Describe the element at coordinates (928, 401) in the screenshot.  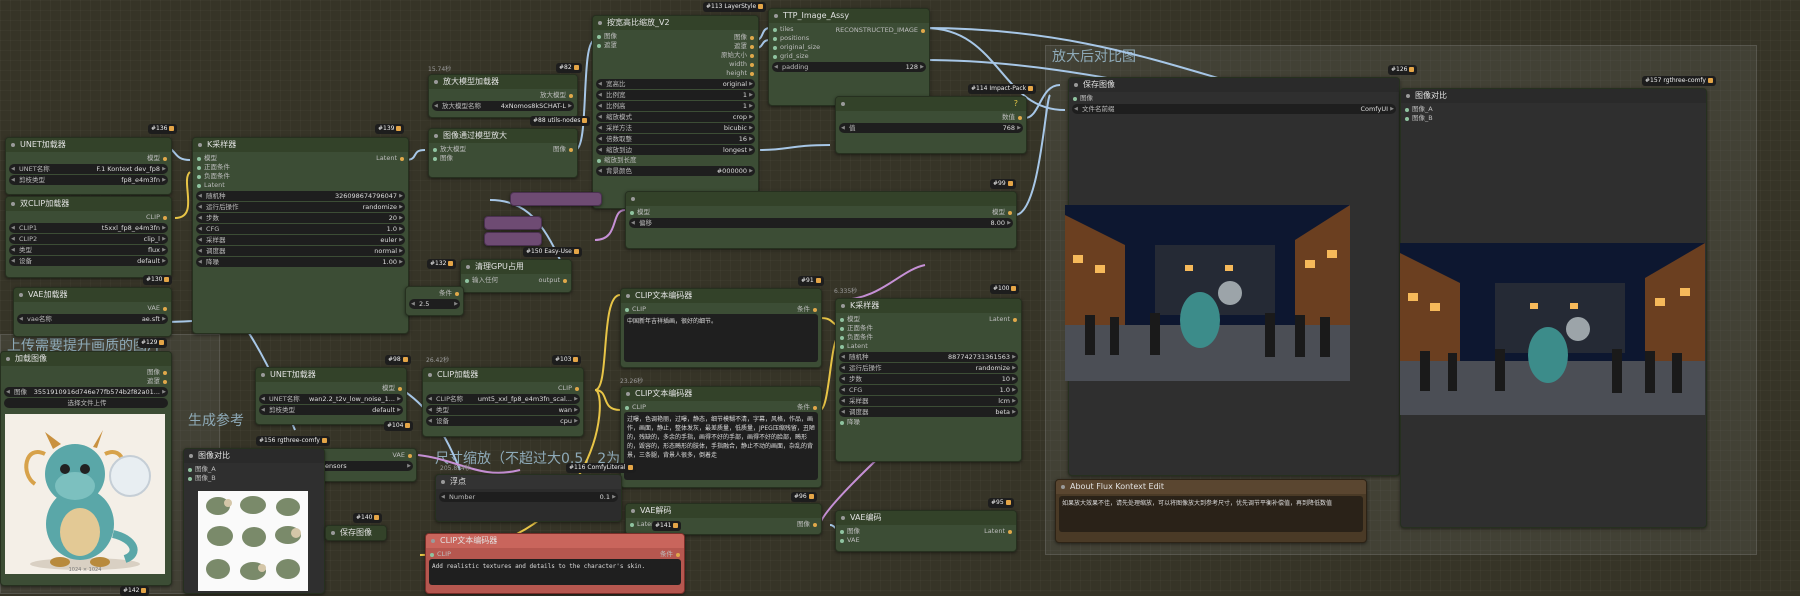
I see `sampler-widget: 采样器lcm` at that location.